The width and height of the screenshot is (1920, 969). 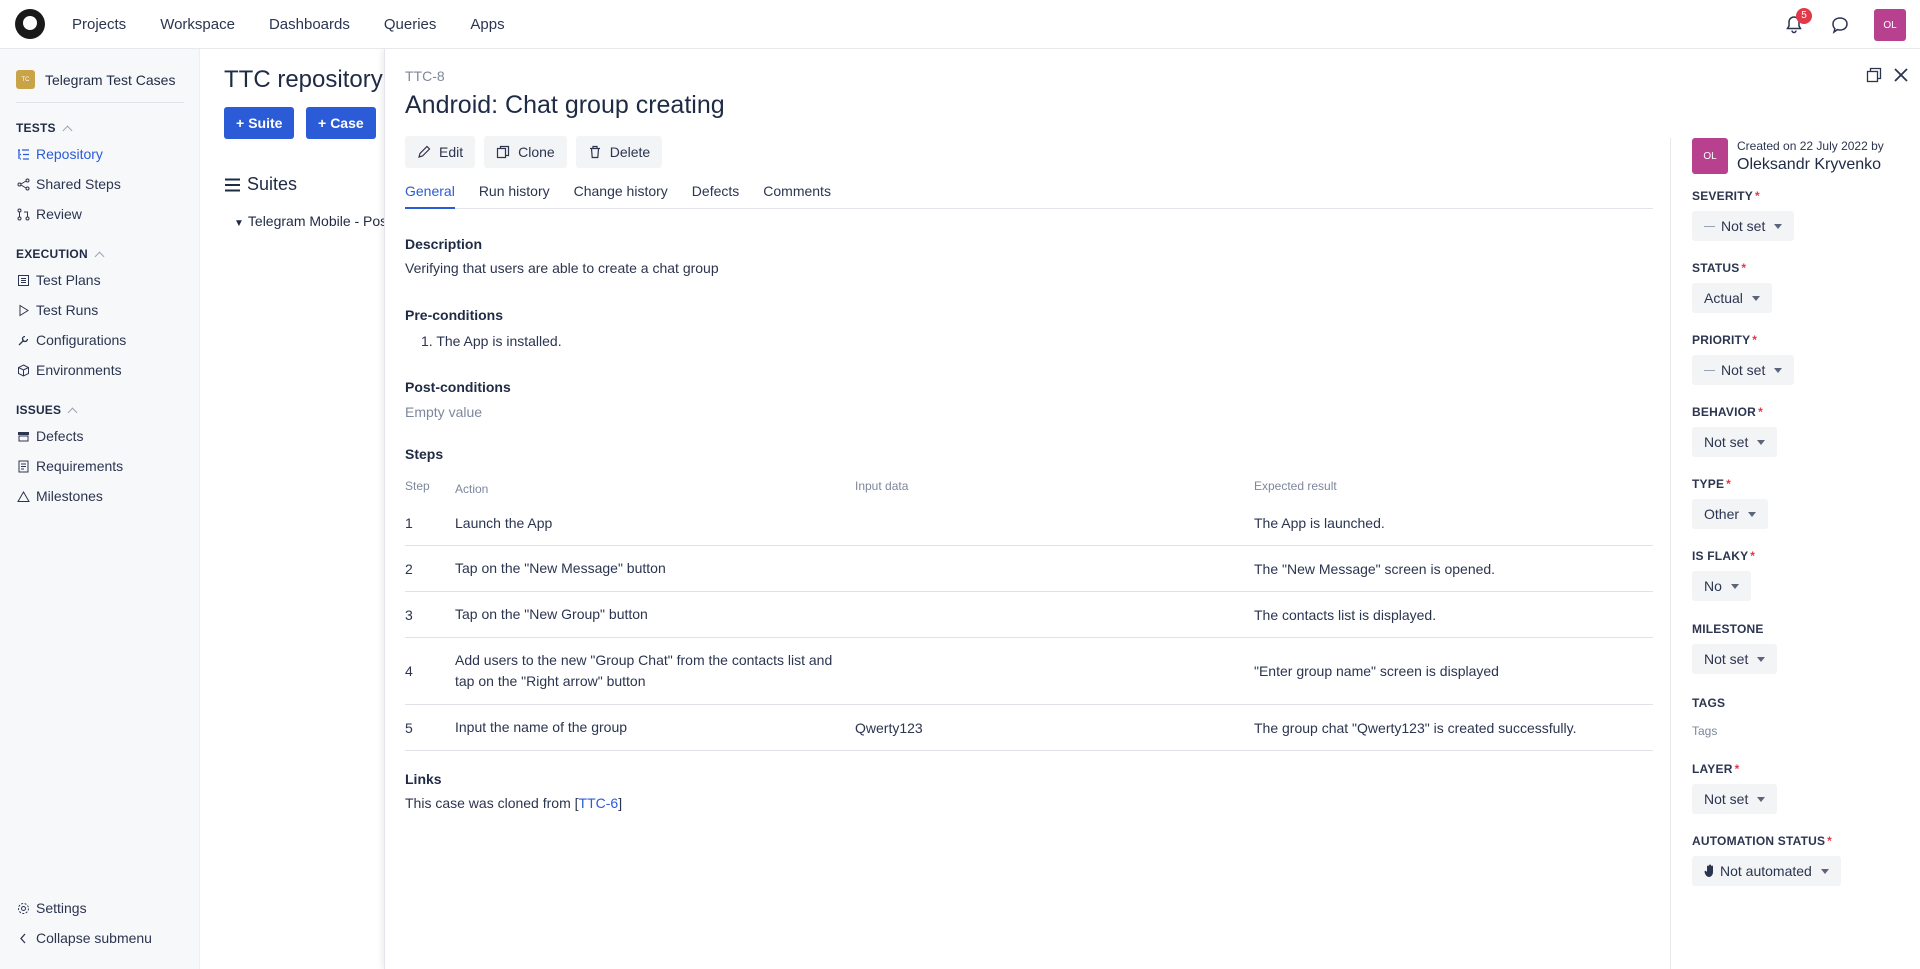 I want to click on sidebar-item-label: Milestones, so click(x=69, y=496).